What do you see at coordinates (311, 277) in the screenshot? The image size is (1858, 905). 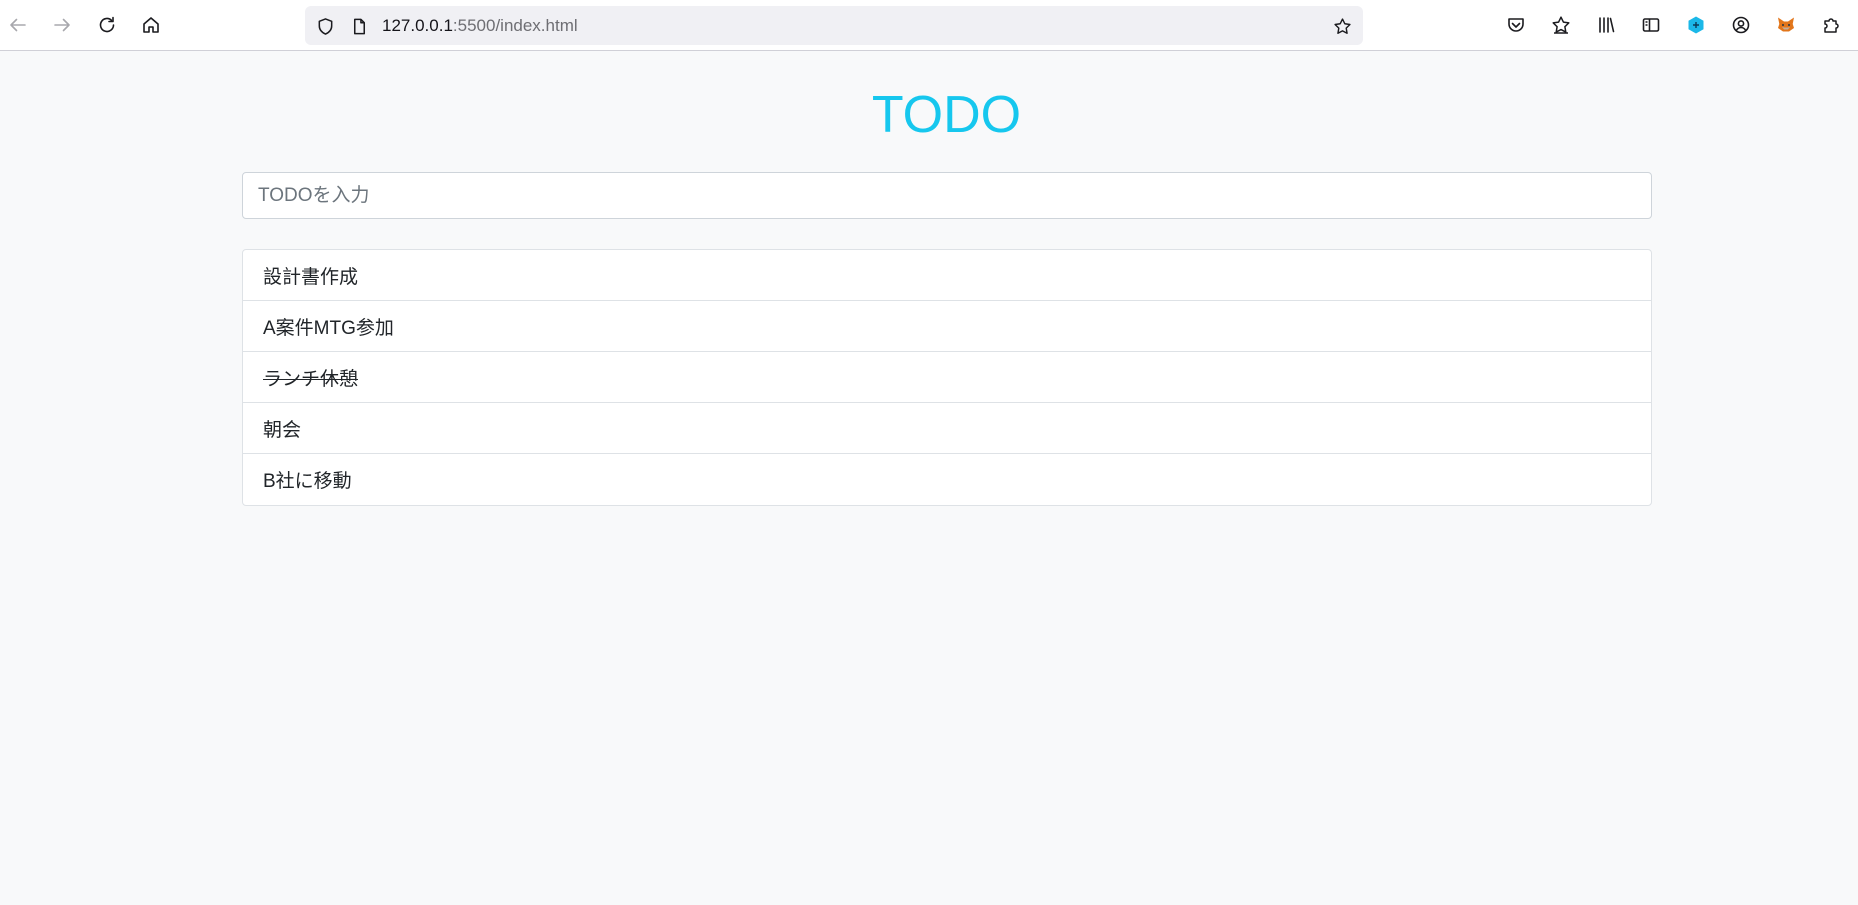 I see `todo-text: 設計書作成` at bounding box center [311, 277].